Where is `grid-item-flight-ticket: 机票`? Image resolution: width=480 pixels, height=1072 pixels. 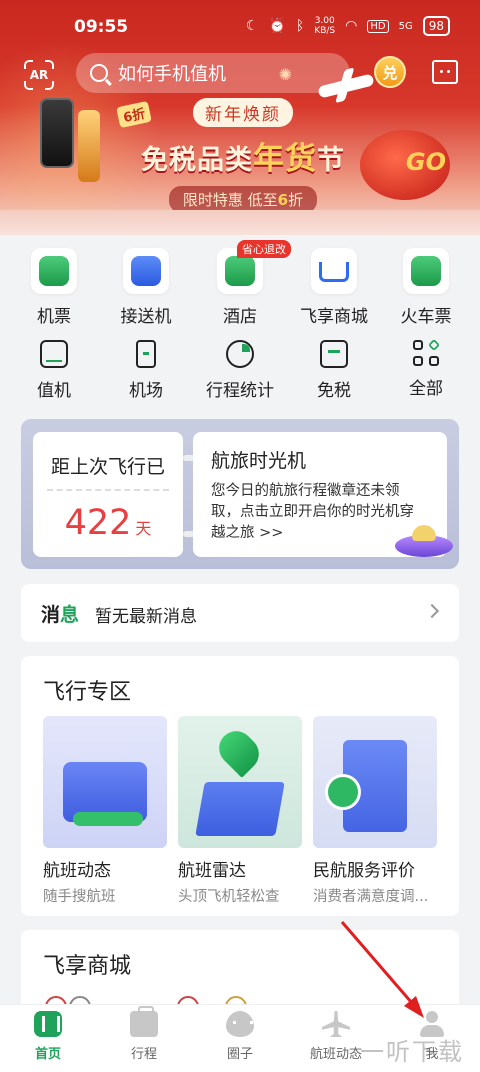
grid-item-flight-ticket: 机票 is located at coordinates (54, 287).